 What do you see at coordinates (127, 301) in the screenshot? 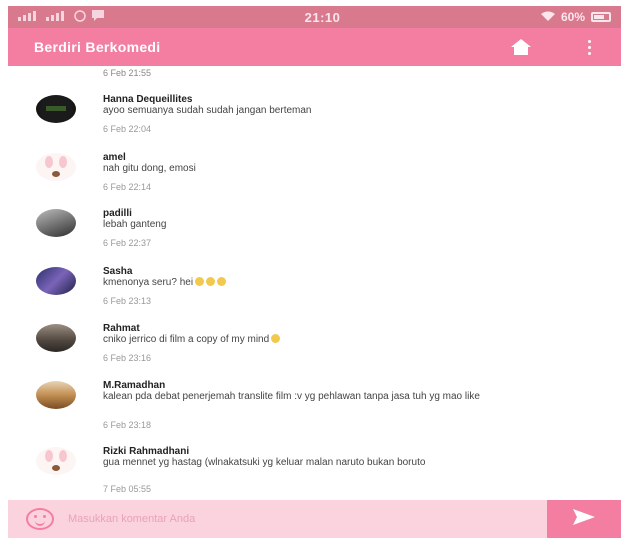
I see `comment-timestamp: 6 Feb 23:13` at bounding box center [127, 301].